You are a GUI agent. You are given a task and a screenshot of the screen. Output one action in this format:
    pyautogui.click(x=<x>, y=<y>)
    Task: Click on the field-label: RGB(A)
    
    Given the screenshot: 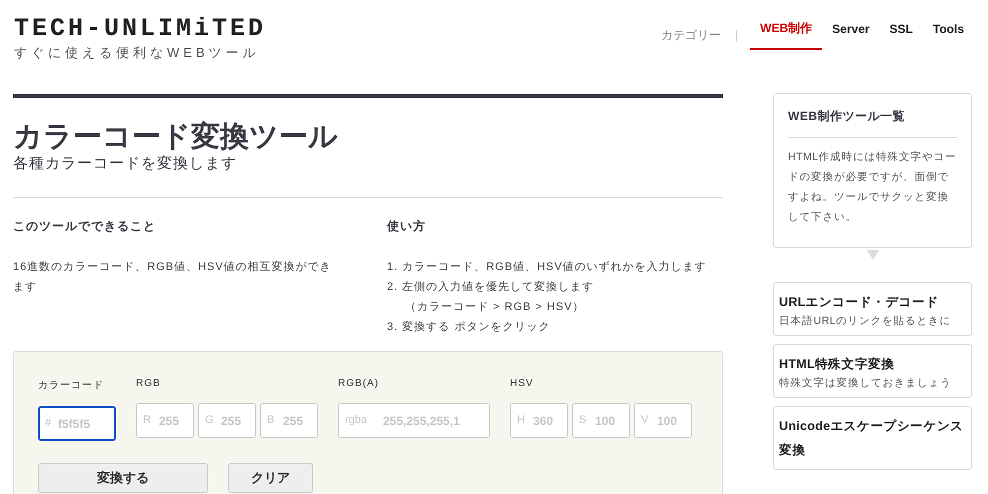 What is the action you would take?
    pyautogui.click(x=359, y=383)
    